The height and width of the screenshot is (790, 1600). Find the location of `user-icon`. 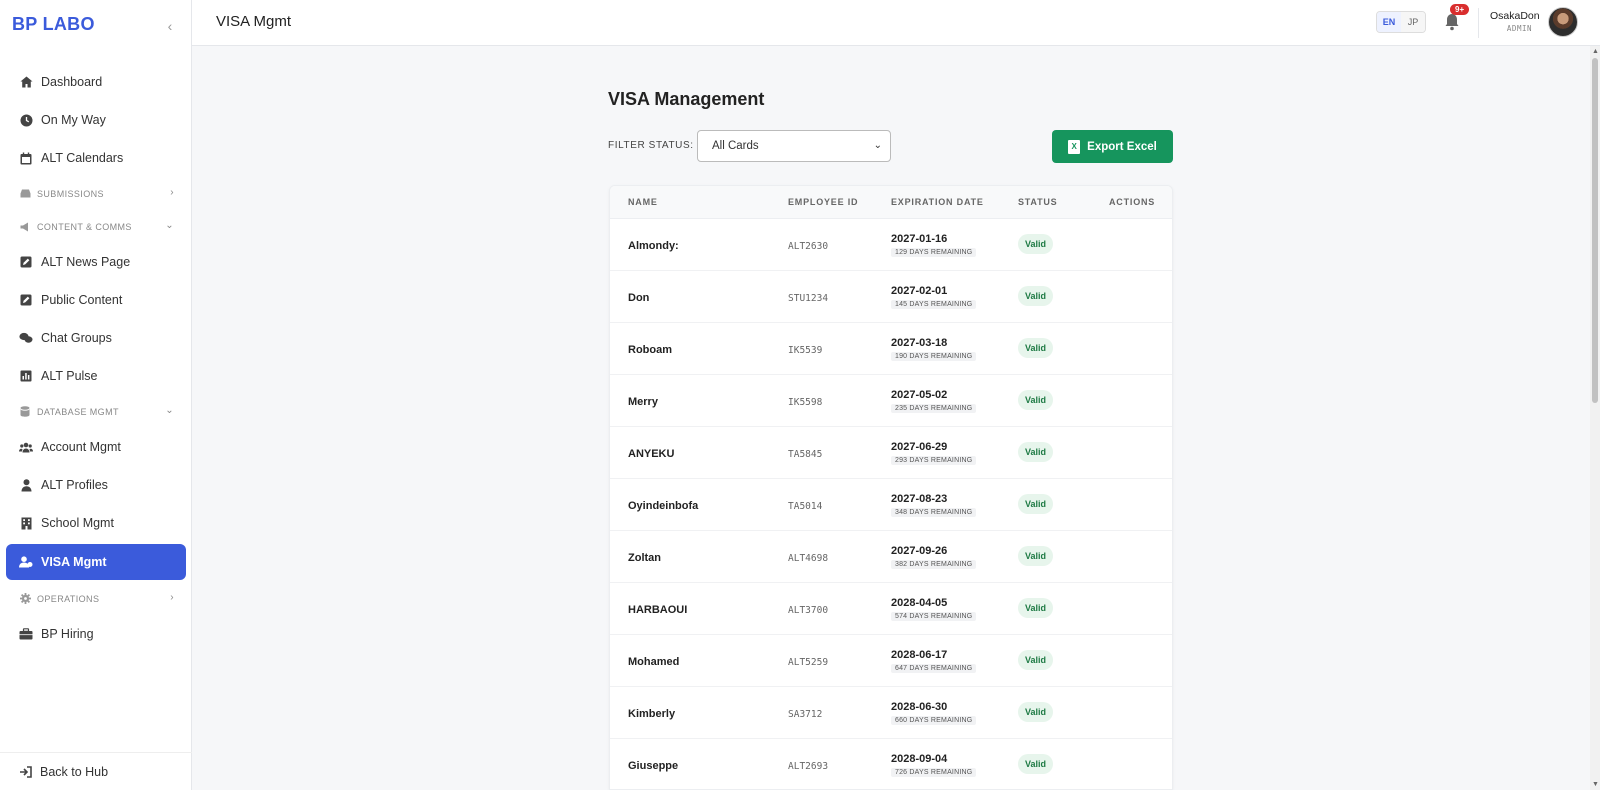

user-icon is located at coordinates (26, 485).